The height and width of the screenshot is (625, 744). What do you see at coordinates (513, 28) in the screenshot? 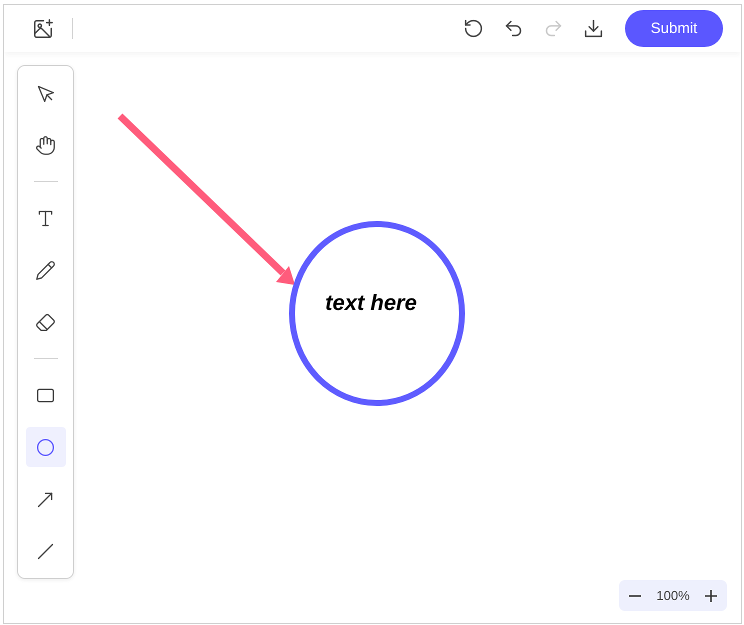
I see `undo-icon` at bounding box center [513, 28].